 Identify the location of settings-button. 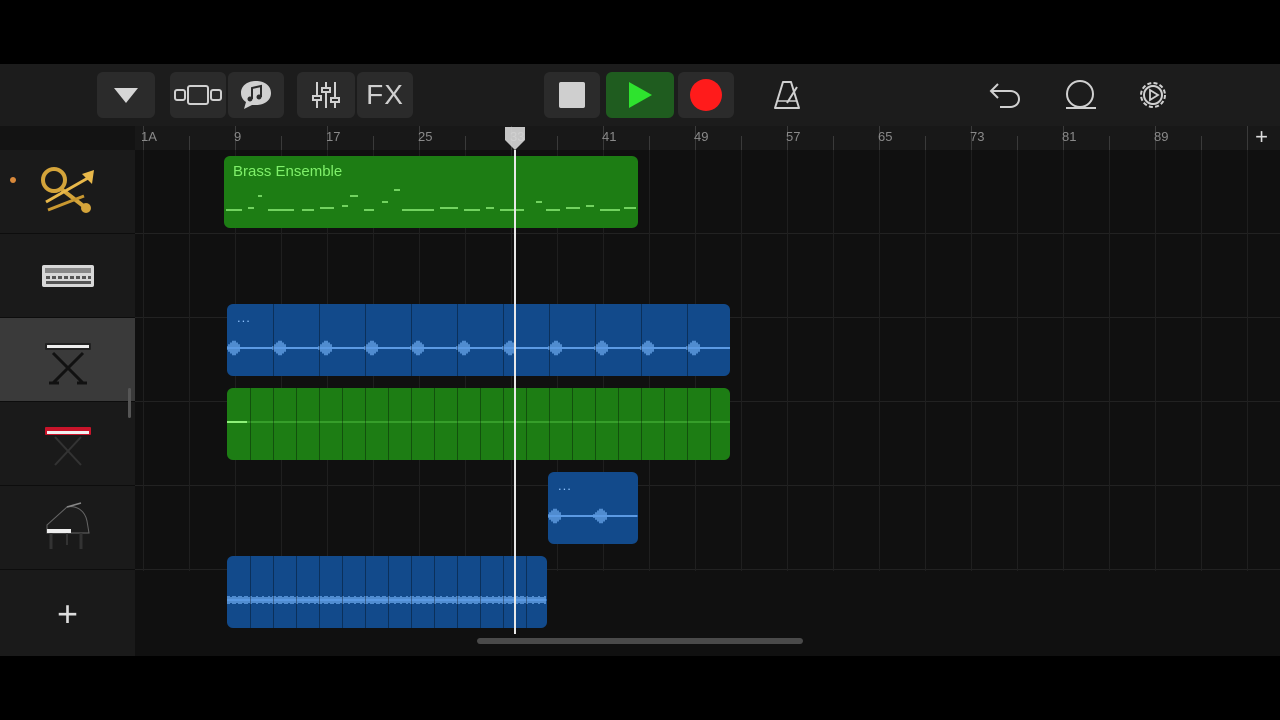
(1153, 95).